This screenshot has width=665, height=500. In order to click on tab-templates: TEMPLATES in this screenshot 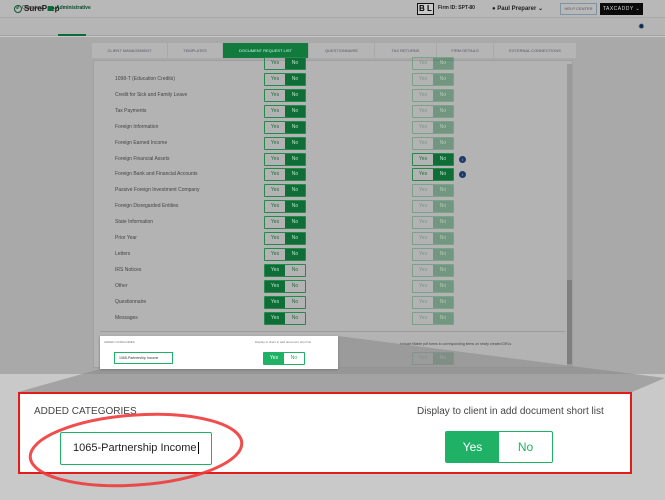, I will do `click(195, 50)`.